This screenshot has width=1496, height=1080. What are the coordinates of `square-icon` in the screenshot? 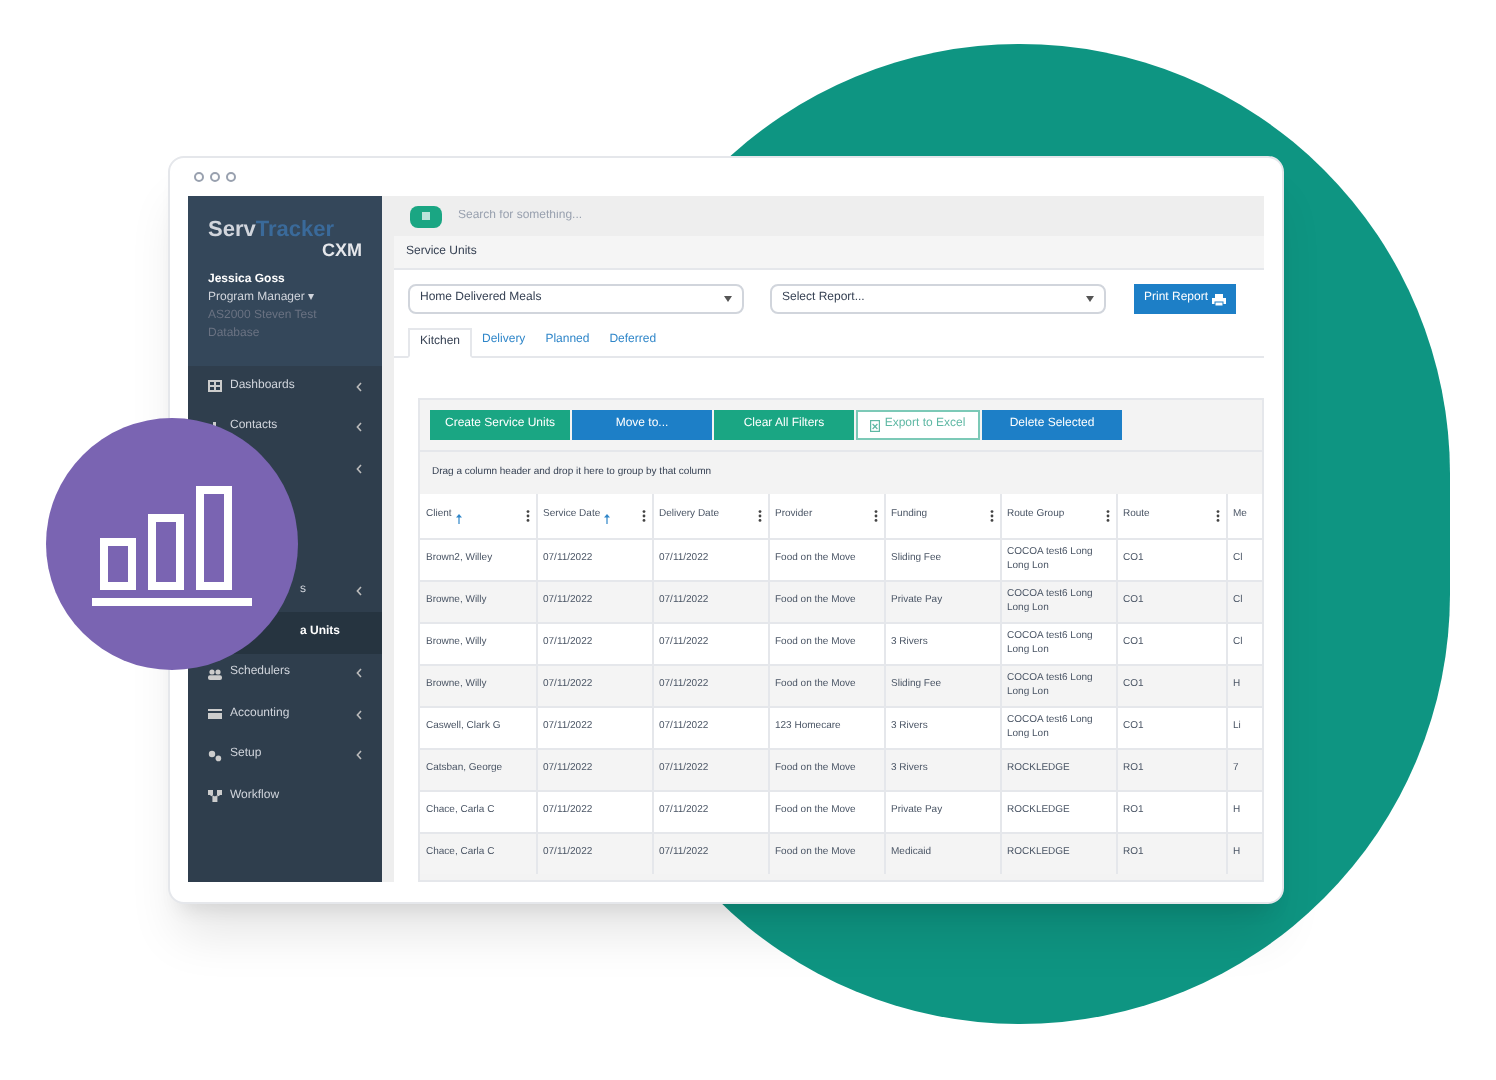 It's located at (426, 216).